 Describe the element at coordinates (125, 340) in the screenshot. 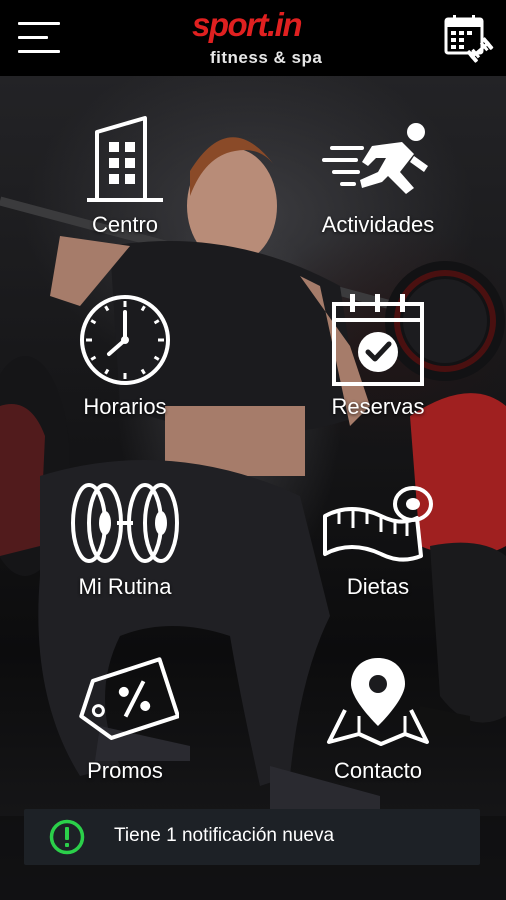

I see `clock-icon` at that location.